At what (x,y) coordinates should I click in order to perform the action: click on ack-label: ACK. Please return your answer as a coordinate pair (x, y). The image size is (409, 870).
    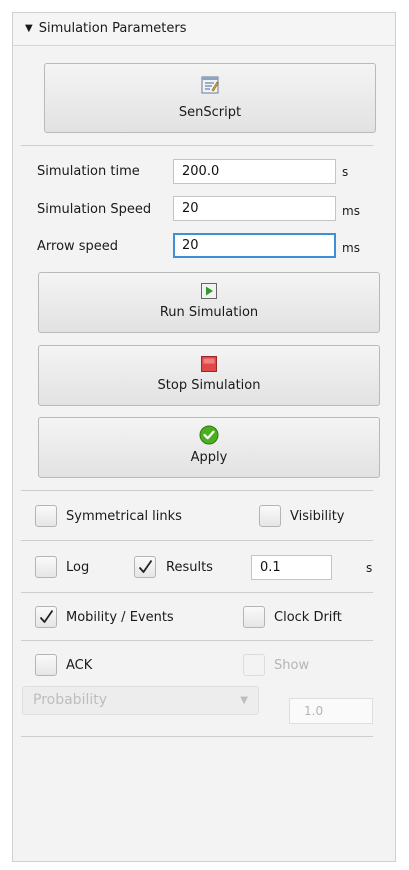
    Looking at the image, I should click on (79, 665).